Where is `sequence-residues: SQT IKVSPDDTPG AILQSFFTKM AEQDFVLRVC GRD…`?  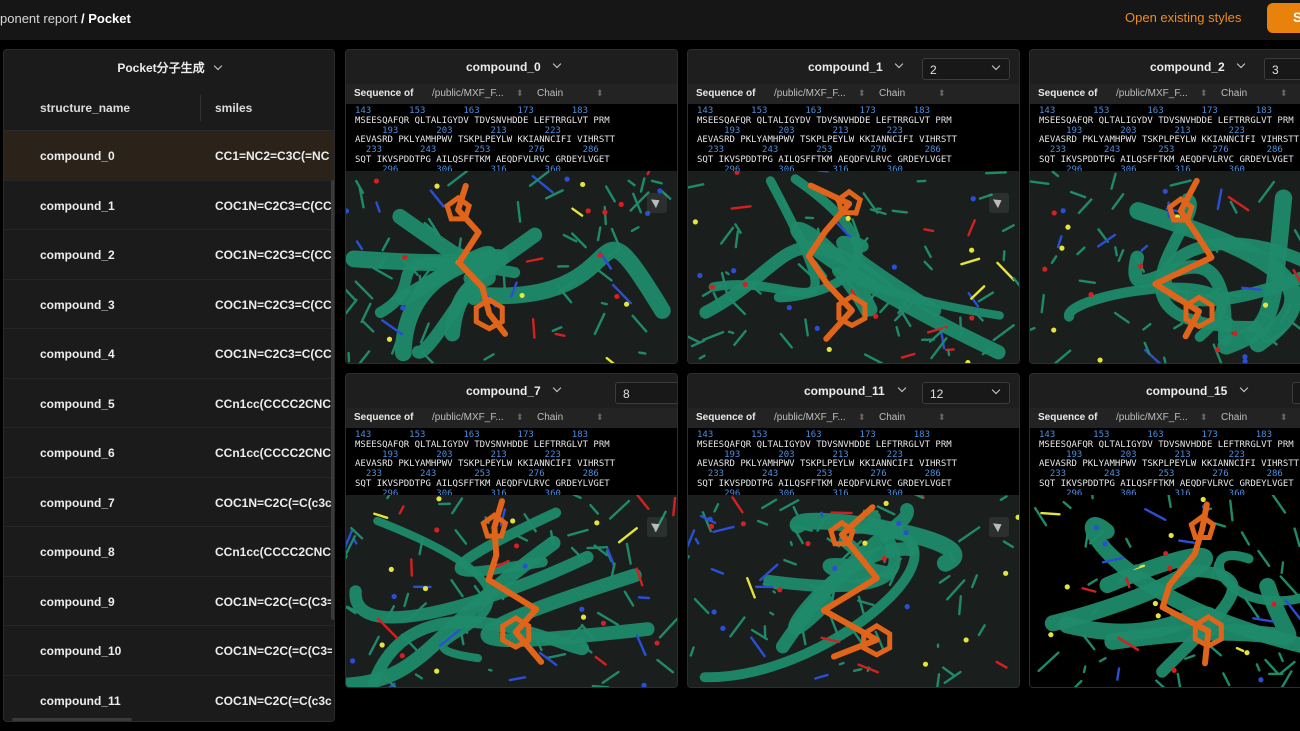 sequence-residues: SQT IKVSPDDTPG AILQSFFTKM AEQDFVLRVC GRD… is located at coordinates (482, 159).